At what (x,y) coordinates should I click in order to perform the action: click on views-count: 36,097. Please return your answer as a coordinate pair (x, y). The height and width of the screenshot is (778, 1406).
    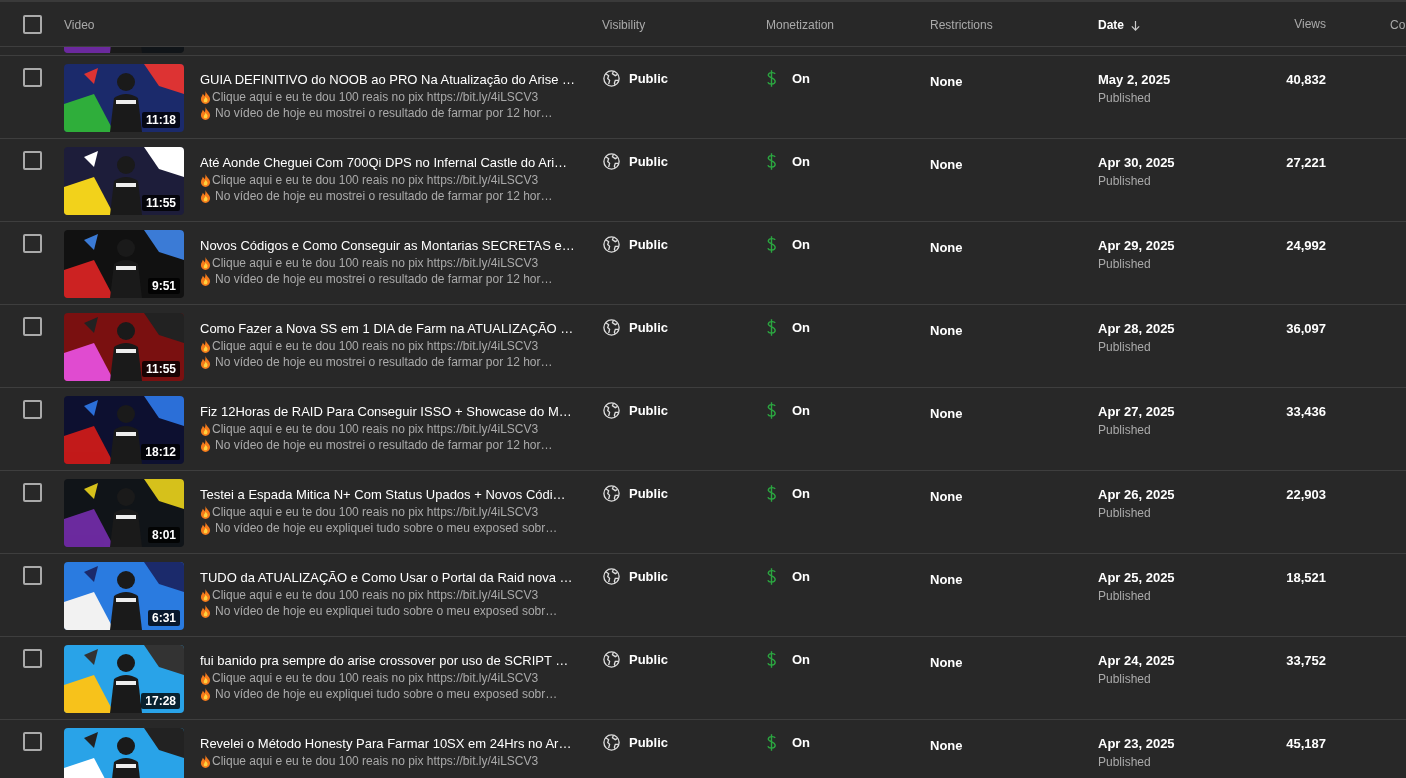
    Looking at the image, I should click on (1306, 328).